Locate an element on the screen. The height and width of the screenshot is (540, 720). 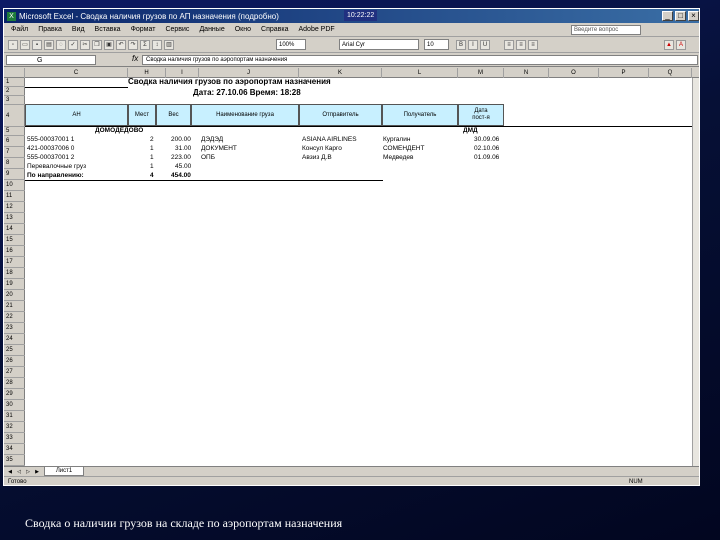
row-header: 5 is located at coordinates (14, 131).